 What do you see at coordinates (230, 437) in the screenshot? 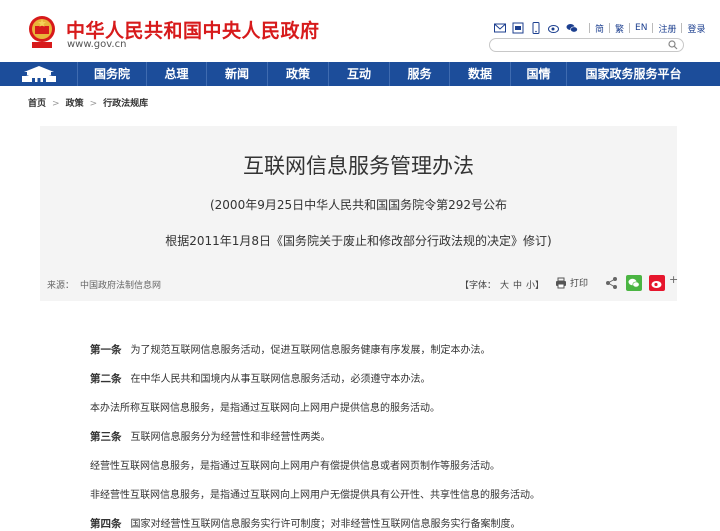
I see `article-text: 互联网信息服务分为经营性和非经营性两类。` at bounding box center [230, 437].